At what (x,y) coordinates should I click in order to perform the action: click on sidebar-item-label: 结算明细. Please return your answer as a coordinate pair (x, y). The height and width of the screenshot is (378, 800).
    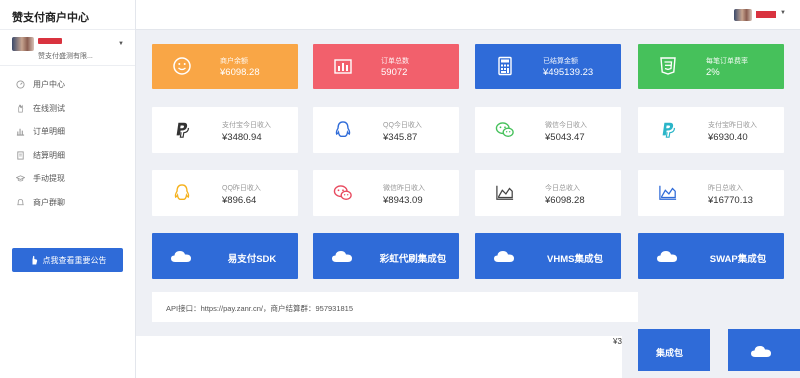
    Looking at the image, I should click on (49, 155).